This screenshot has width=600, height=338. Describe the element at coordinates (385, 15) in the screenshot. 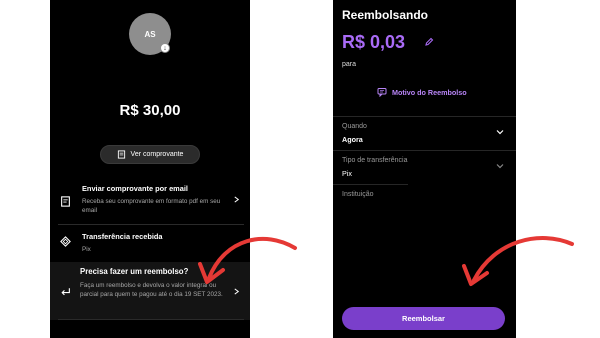

I see `screen-title: Reembolsando` at that location.